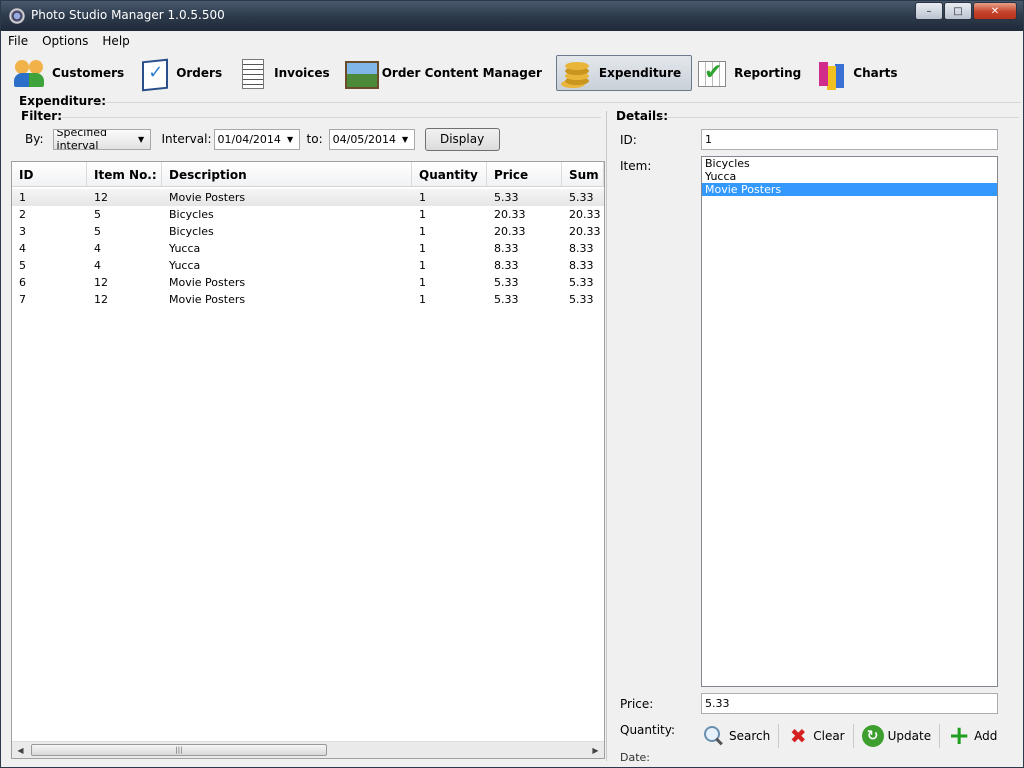 The height and width of the screenshot is (768, 1024). What do you see at coordinates (585, 231) in the screenshot?
I see `cell-sum-total: 20.33` at bounding box center [585, 231].